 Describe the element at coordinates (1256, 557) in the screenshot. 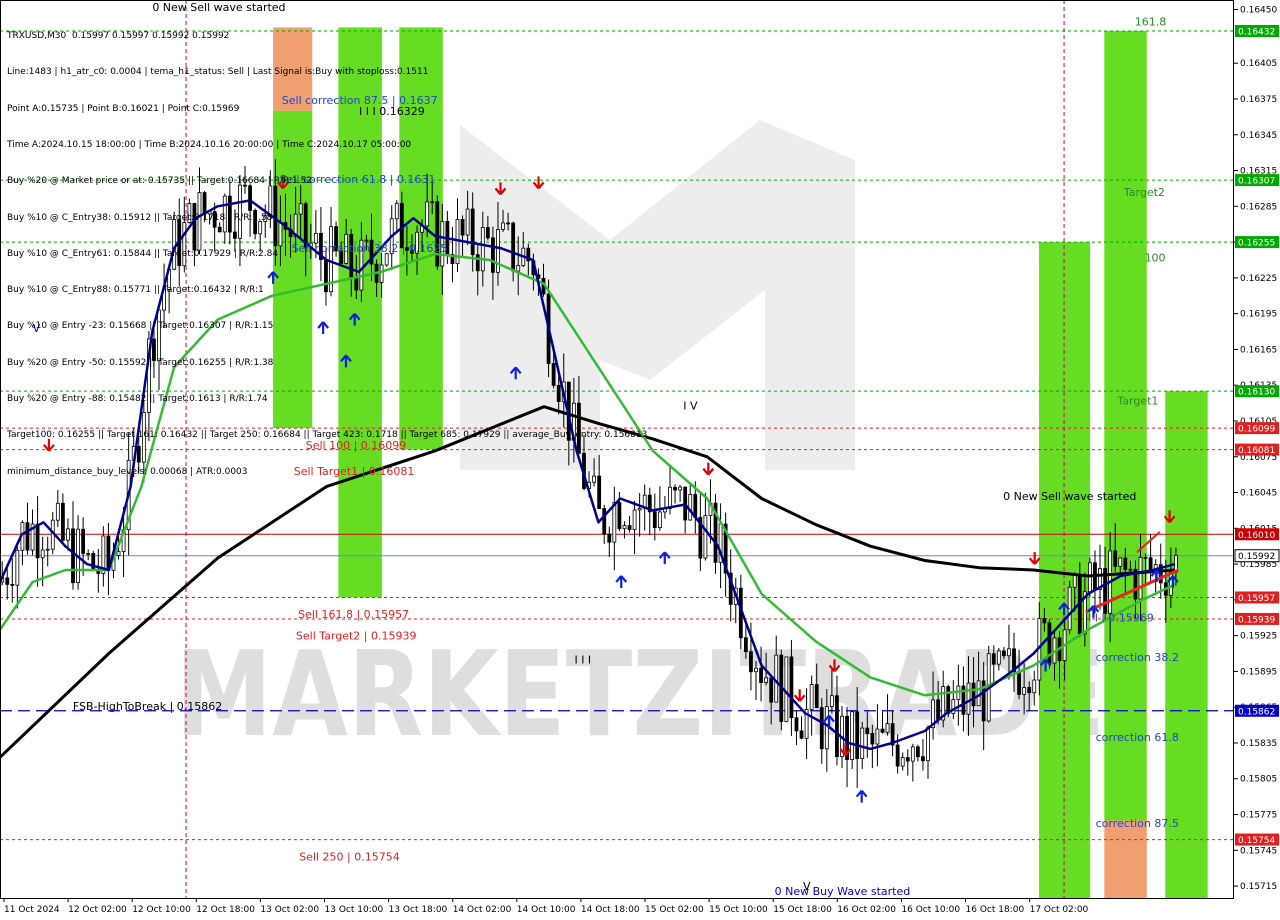

I see `current-price-label: 0.15992` at that location.